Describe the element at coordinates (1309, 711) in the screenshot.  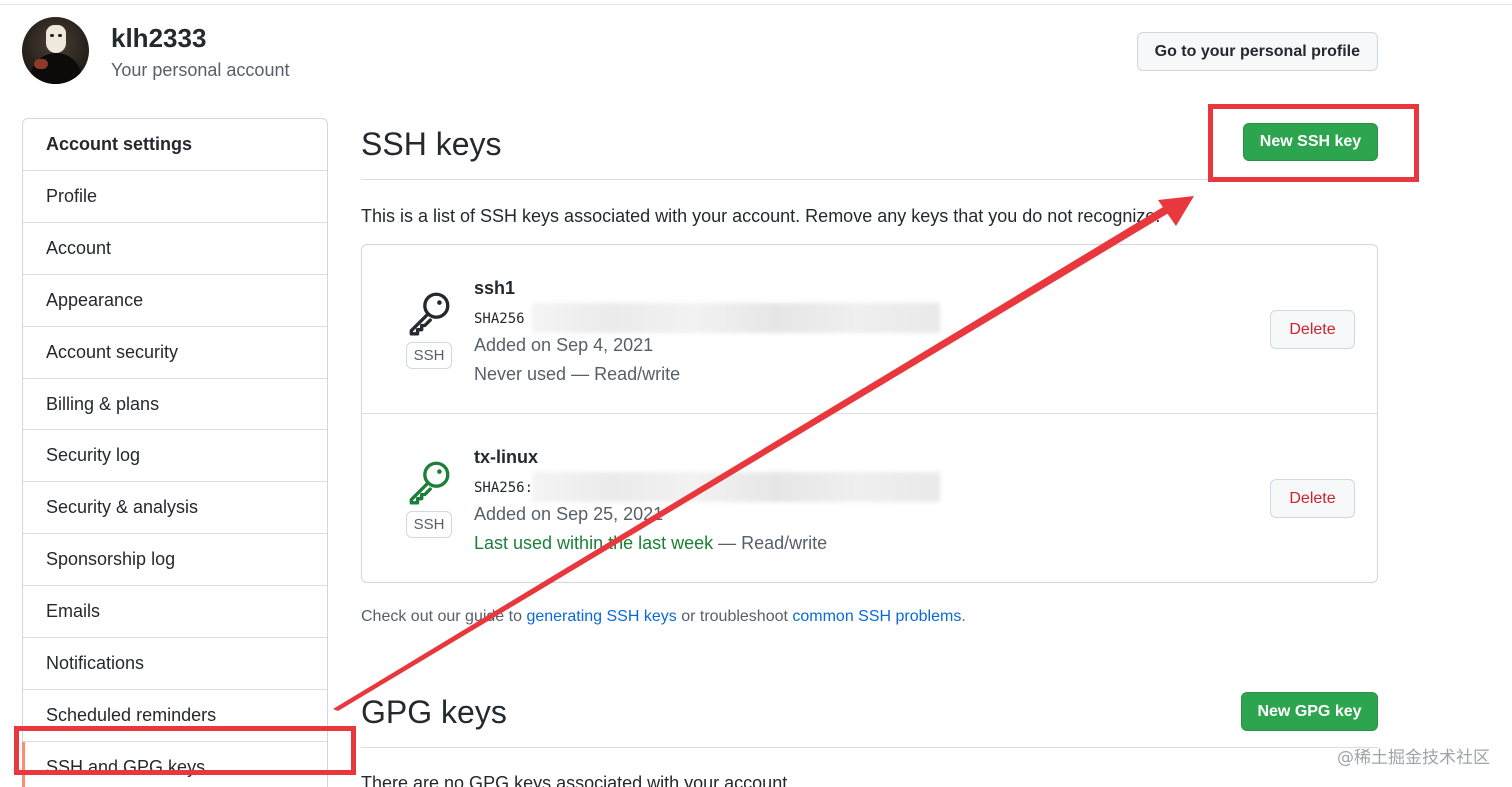
I see `new-gpg-key-button: New GPG key` at that location.